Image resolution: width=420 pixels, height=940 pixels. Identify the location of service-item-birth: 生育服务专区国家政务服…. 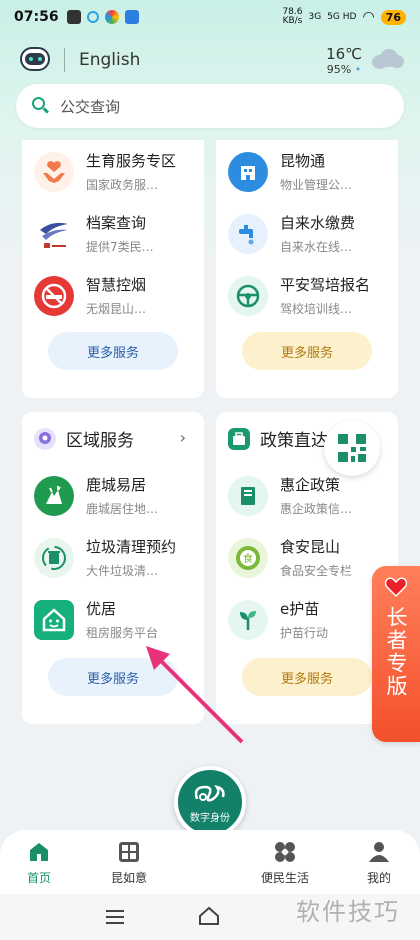
(114, 171).